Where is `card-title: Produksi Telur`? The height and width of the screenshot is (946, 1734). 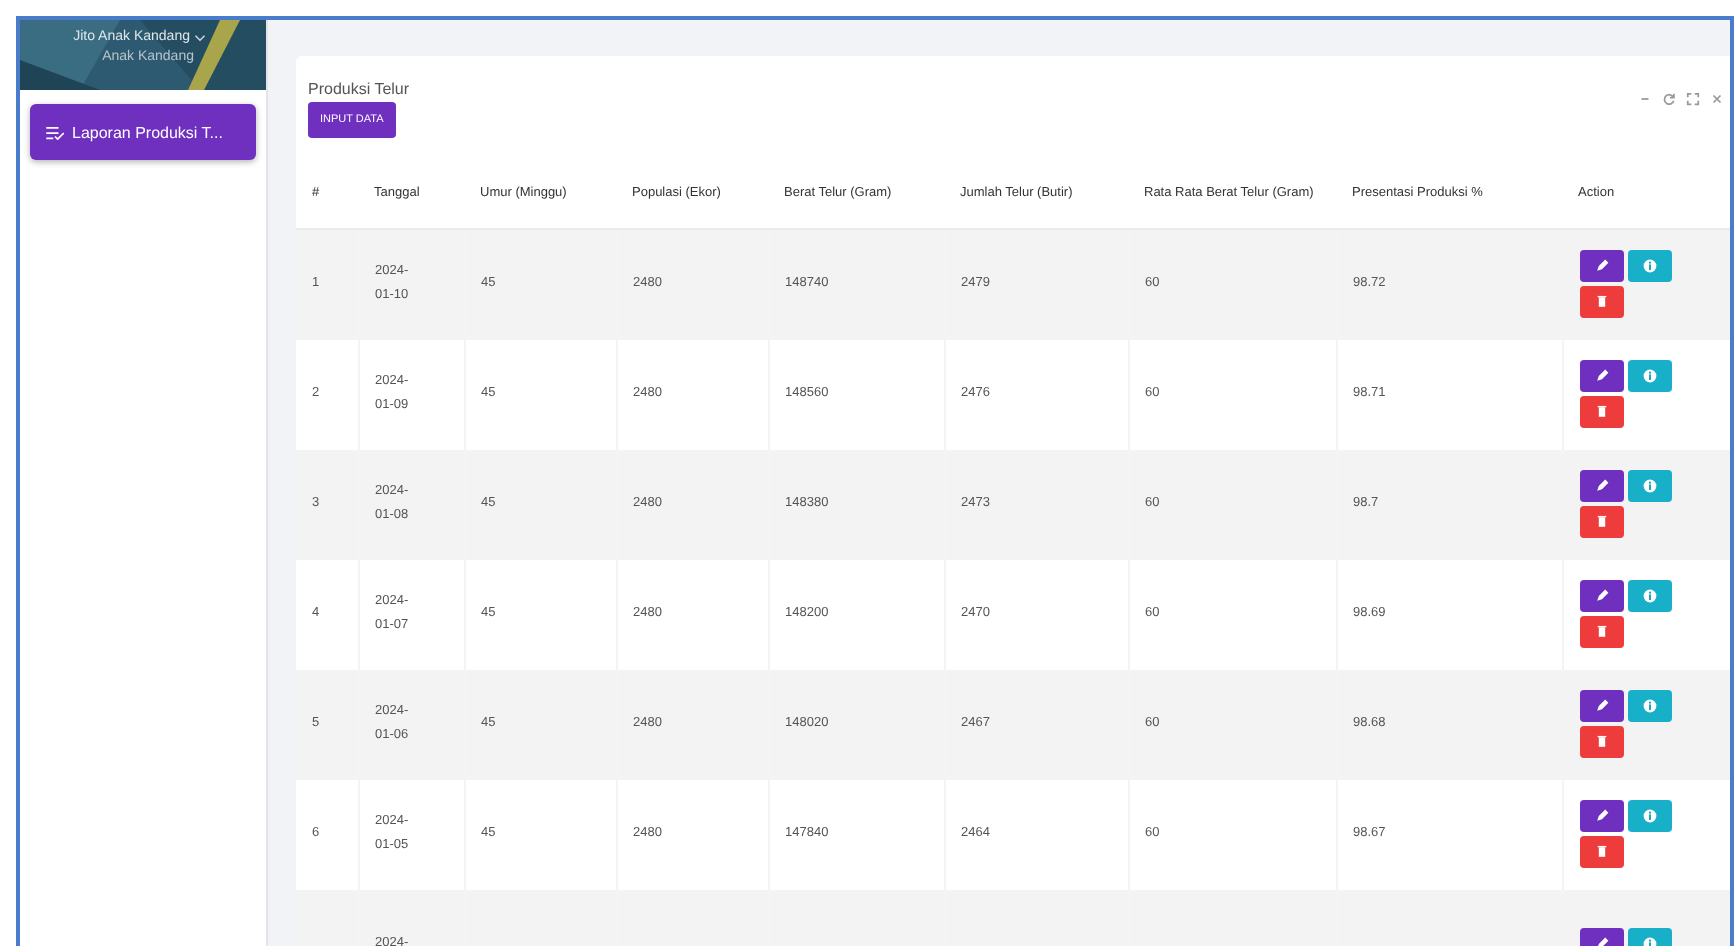
card-title: Produksi Telur is located at coordinates (359, 89).